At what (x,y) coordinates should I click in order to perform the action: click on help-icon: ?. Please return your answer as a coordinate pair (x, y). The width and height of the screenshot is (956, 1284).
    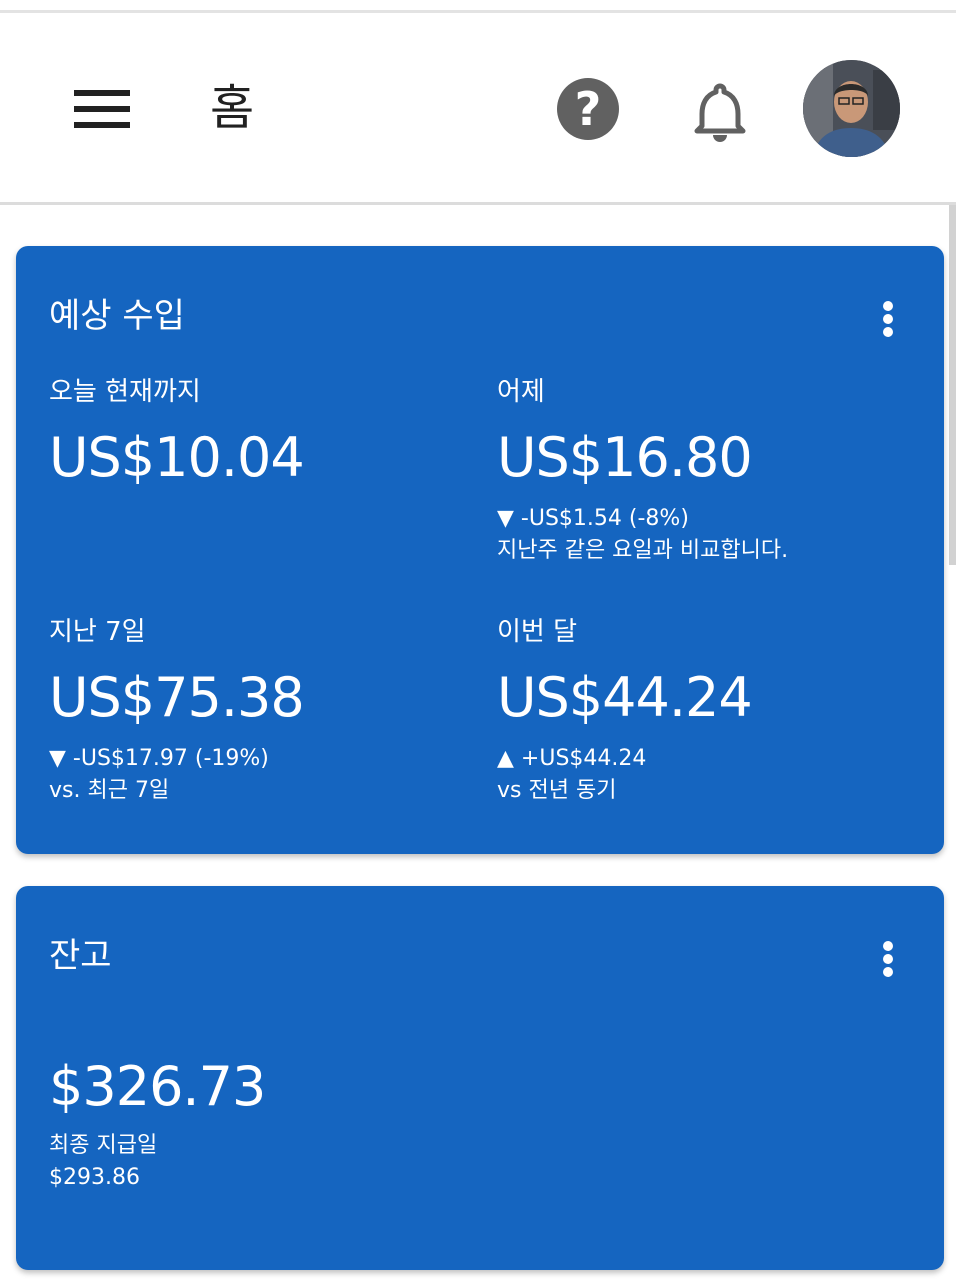
    Looking at the image, I should click on (588, 109).